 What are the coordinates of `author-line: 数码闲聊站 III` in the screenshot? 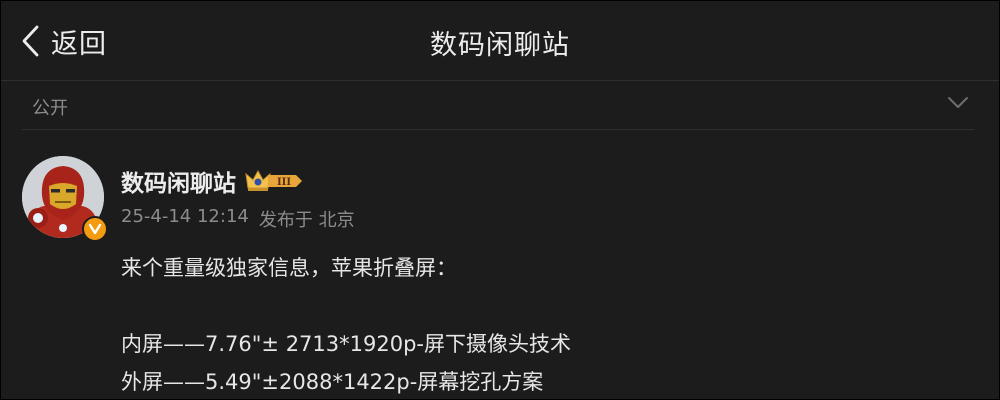 It's located at (212, 181).